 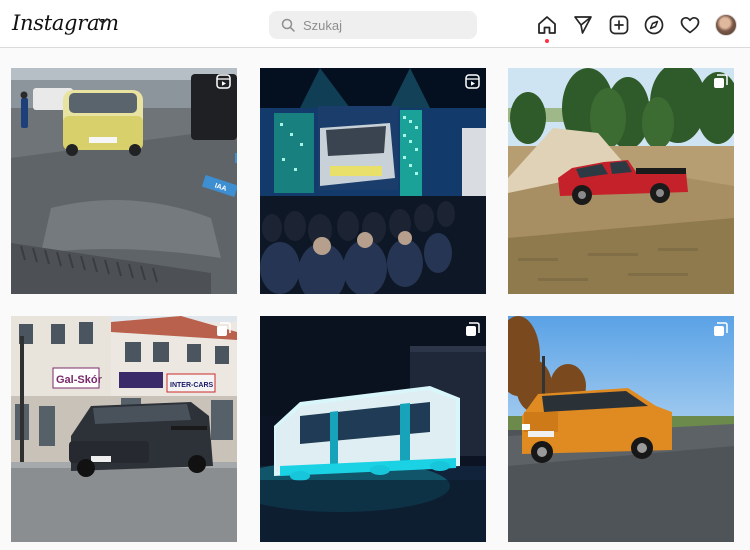 I want to click on post-image-exhibition-hall: IAA, so click(x=124, y=181).